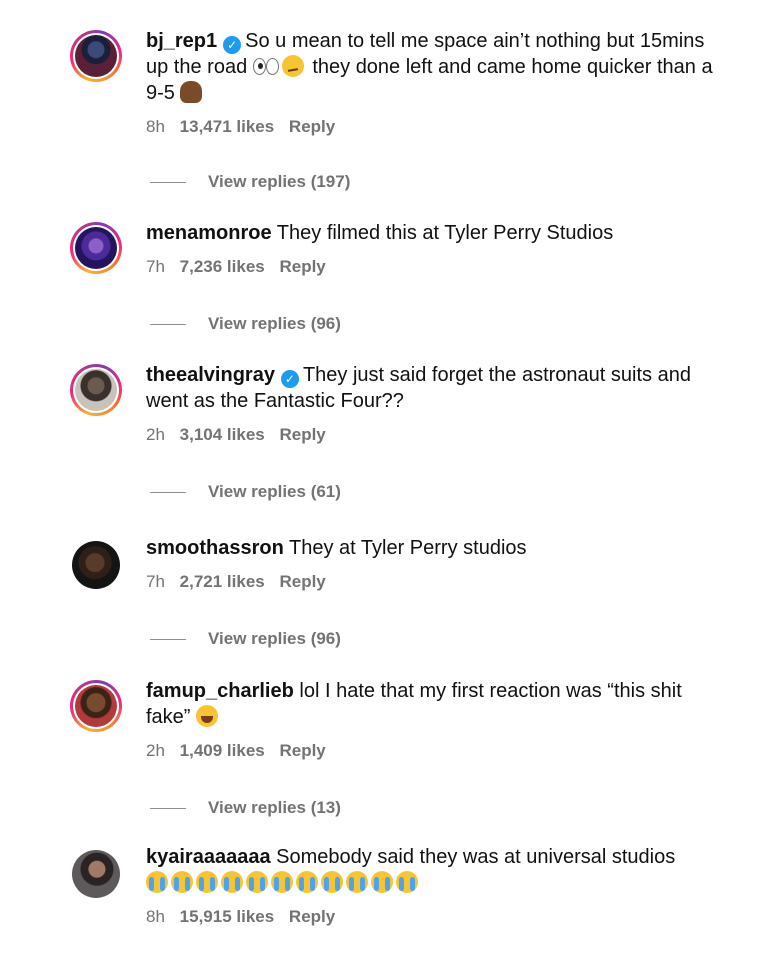 Image resolution: width=768 pixels, height=960 pixels. I want to click on username: smoothassron, so click(215, 548).